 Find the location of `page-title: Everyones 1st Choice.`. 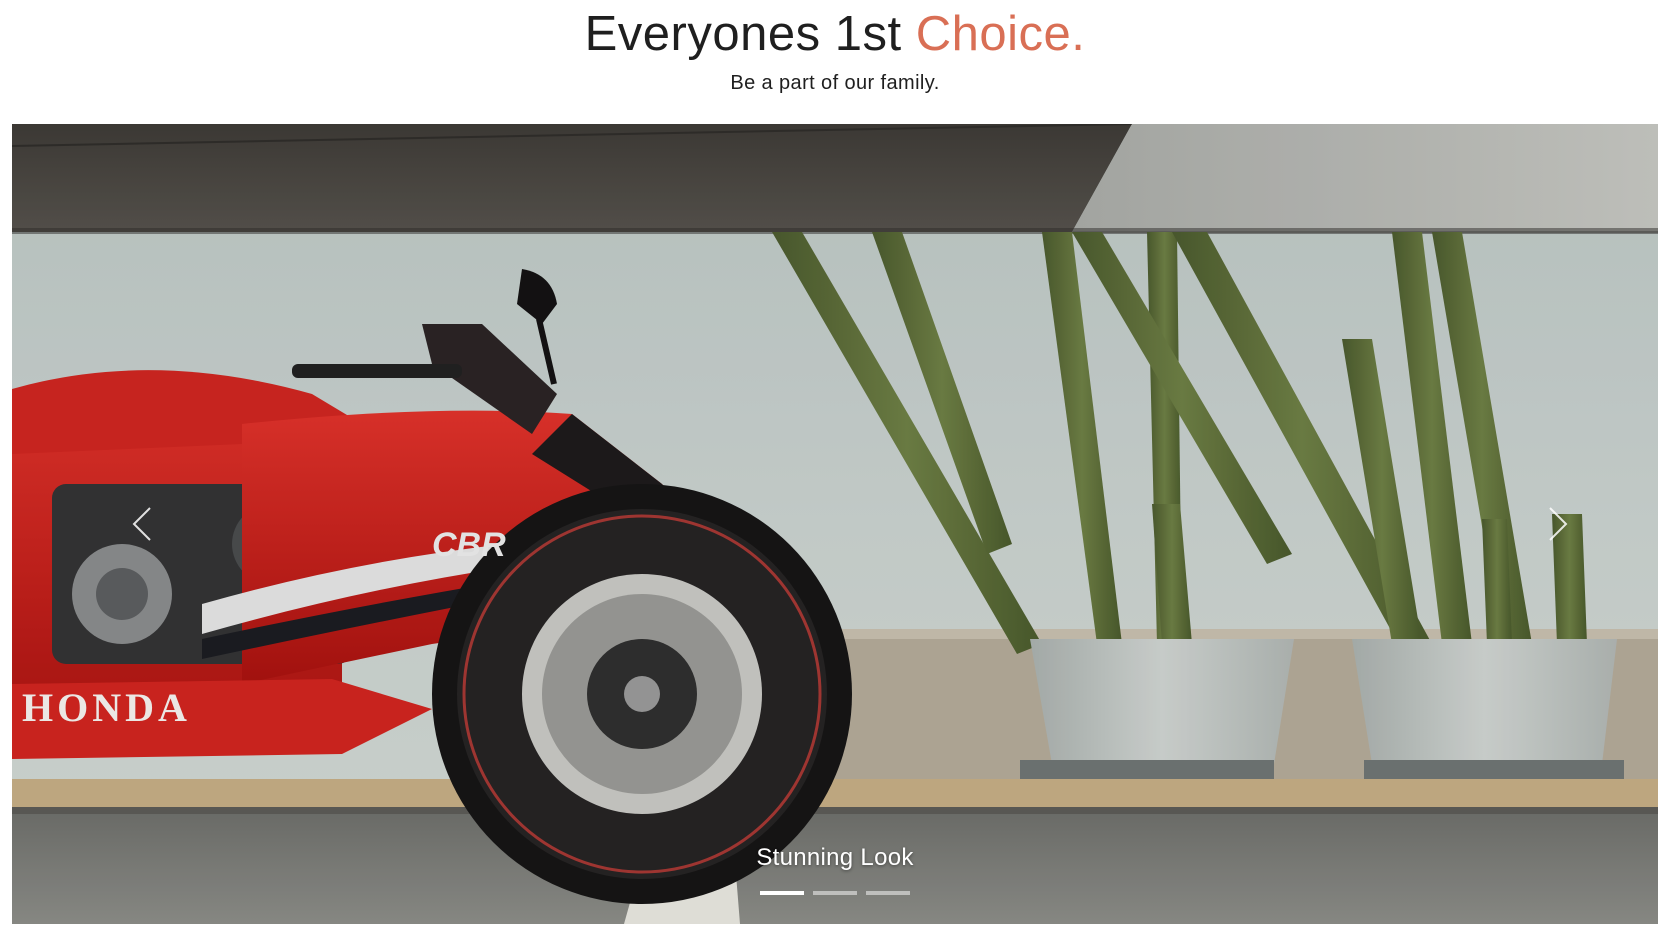

page-title: Everyones 1st Choice. is located at coordinates (835, 34).